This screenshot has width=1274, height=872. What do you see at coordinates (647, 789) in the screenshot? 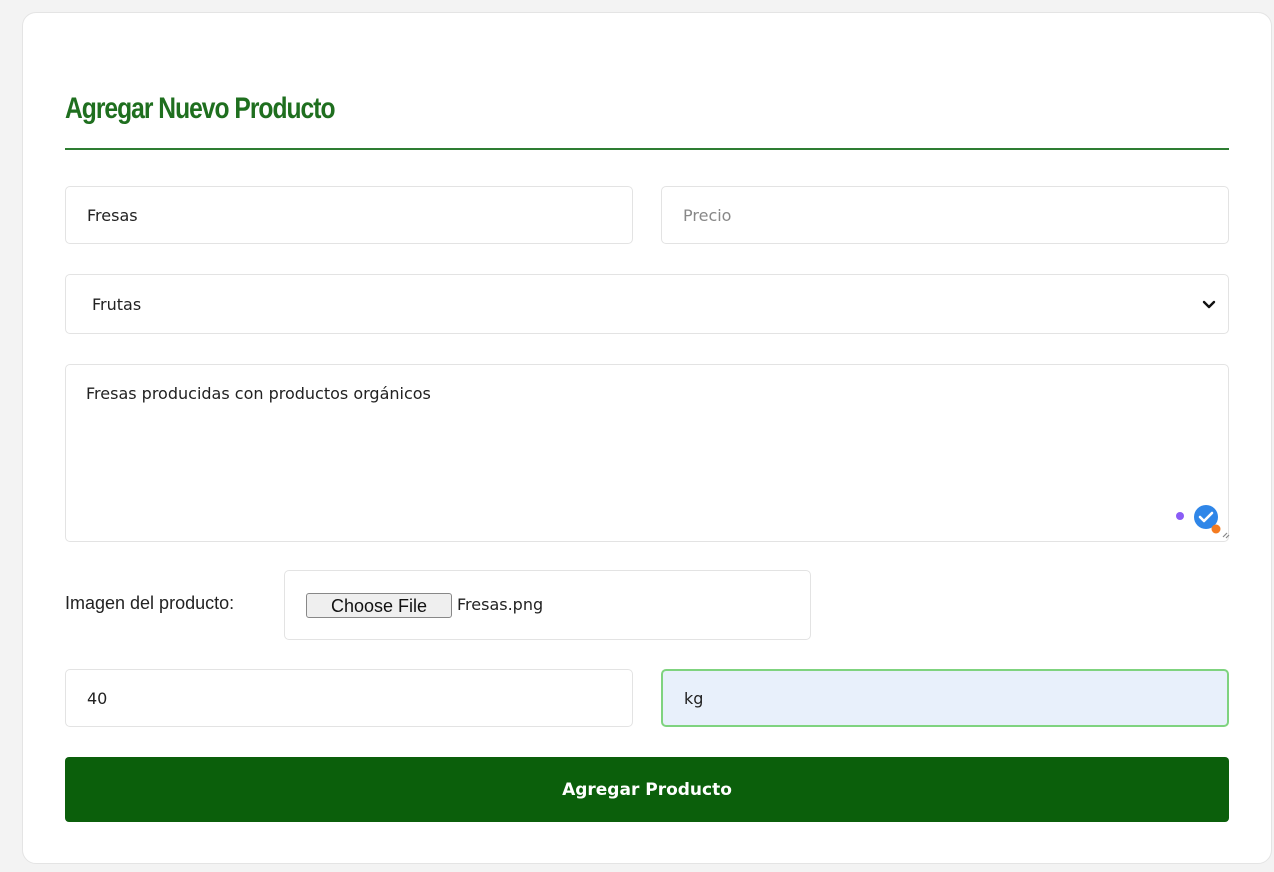
I see `add-product-button: Agregar Producto` at bounding box center [647, 789].